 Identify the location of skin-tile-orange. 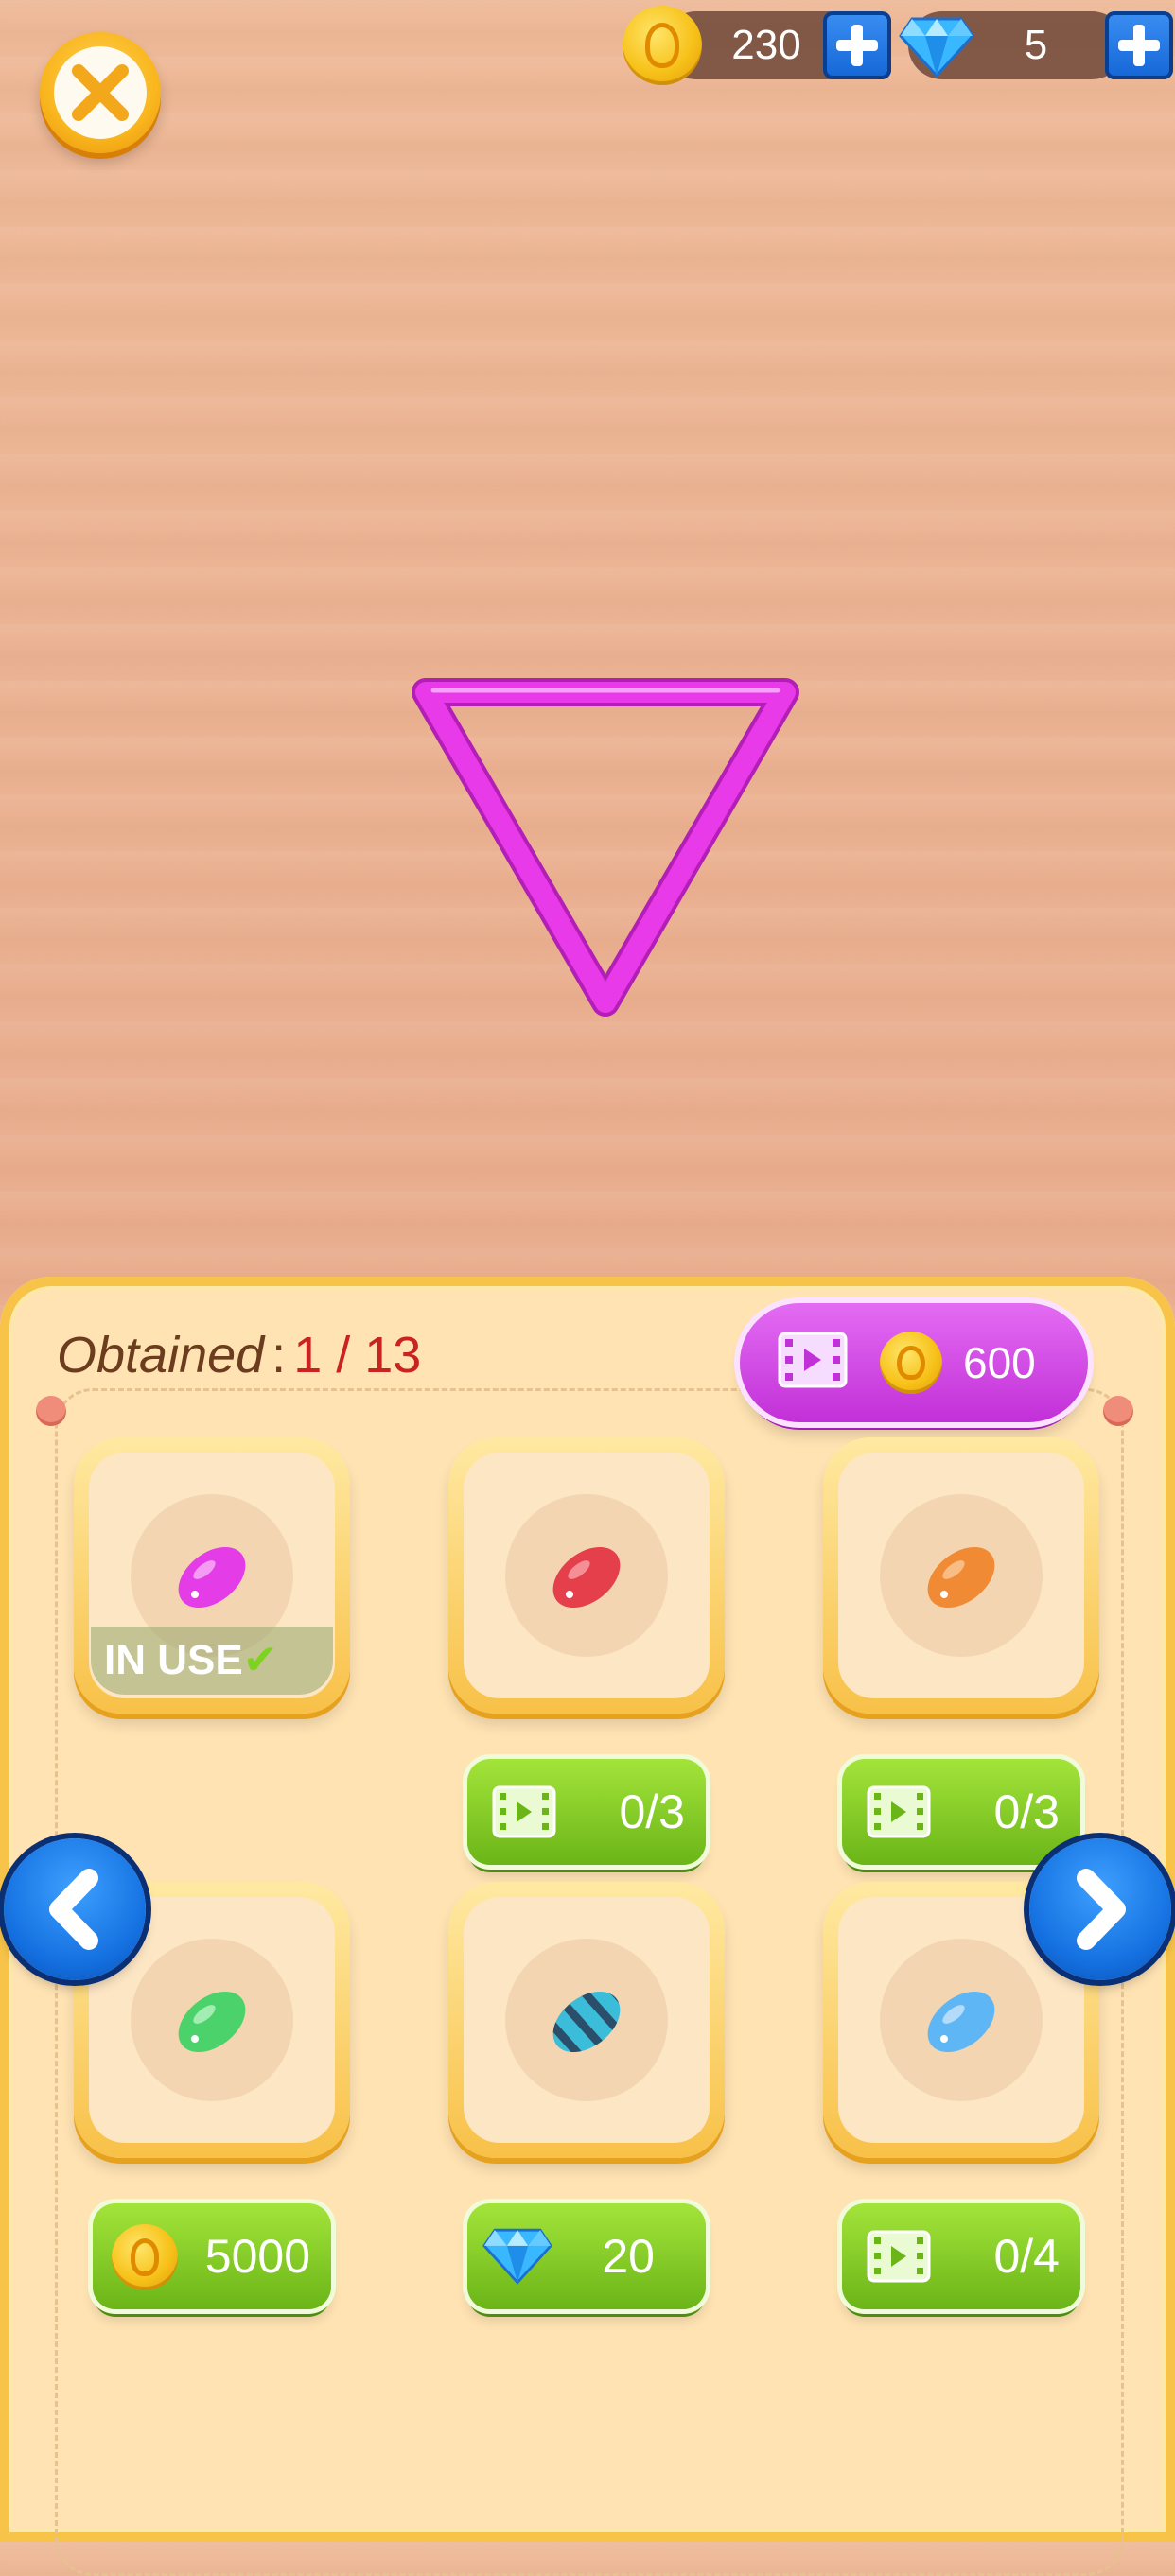
(961, 1575).